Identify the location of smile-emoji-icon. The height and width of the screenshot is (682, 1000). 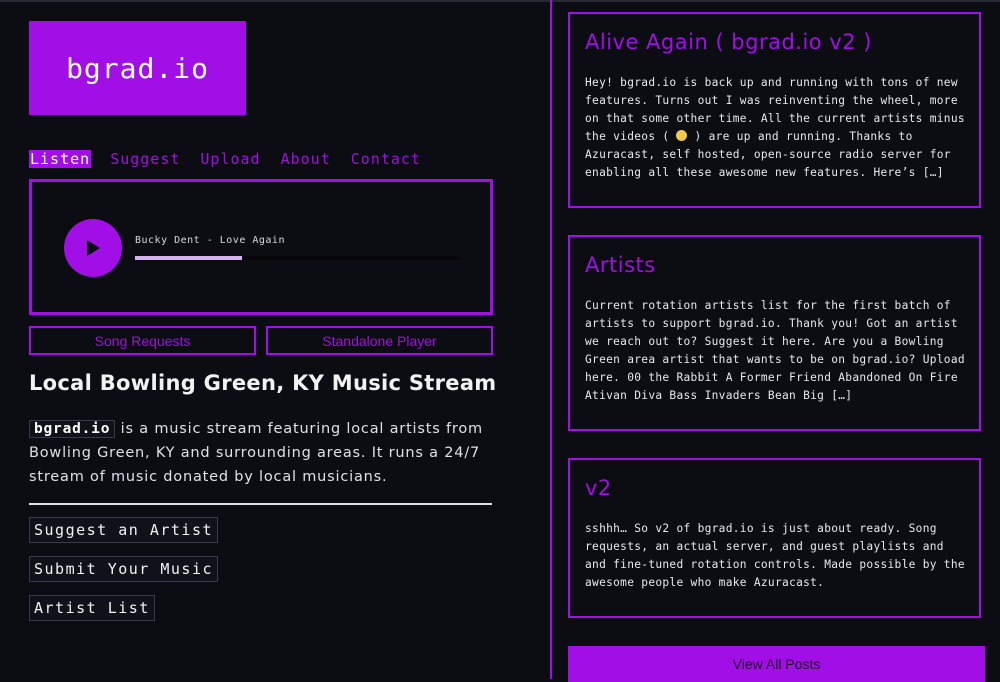
(682, 135).